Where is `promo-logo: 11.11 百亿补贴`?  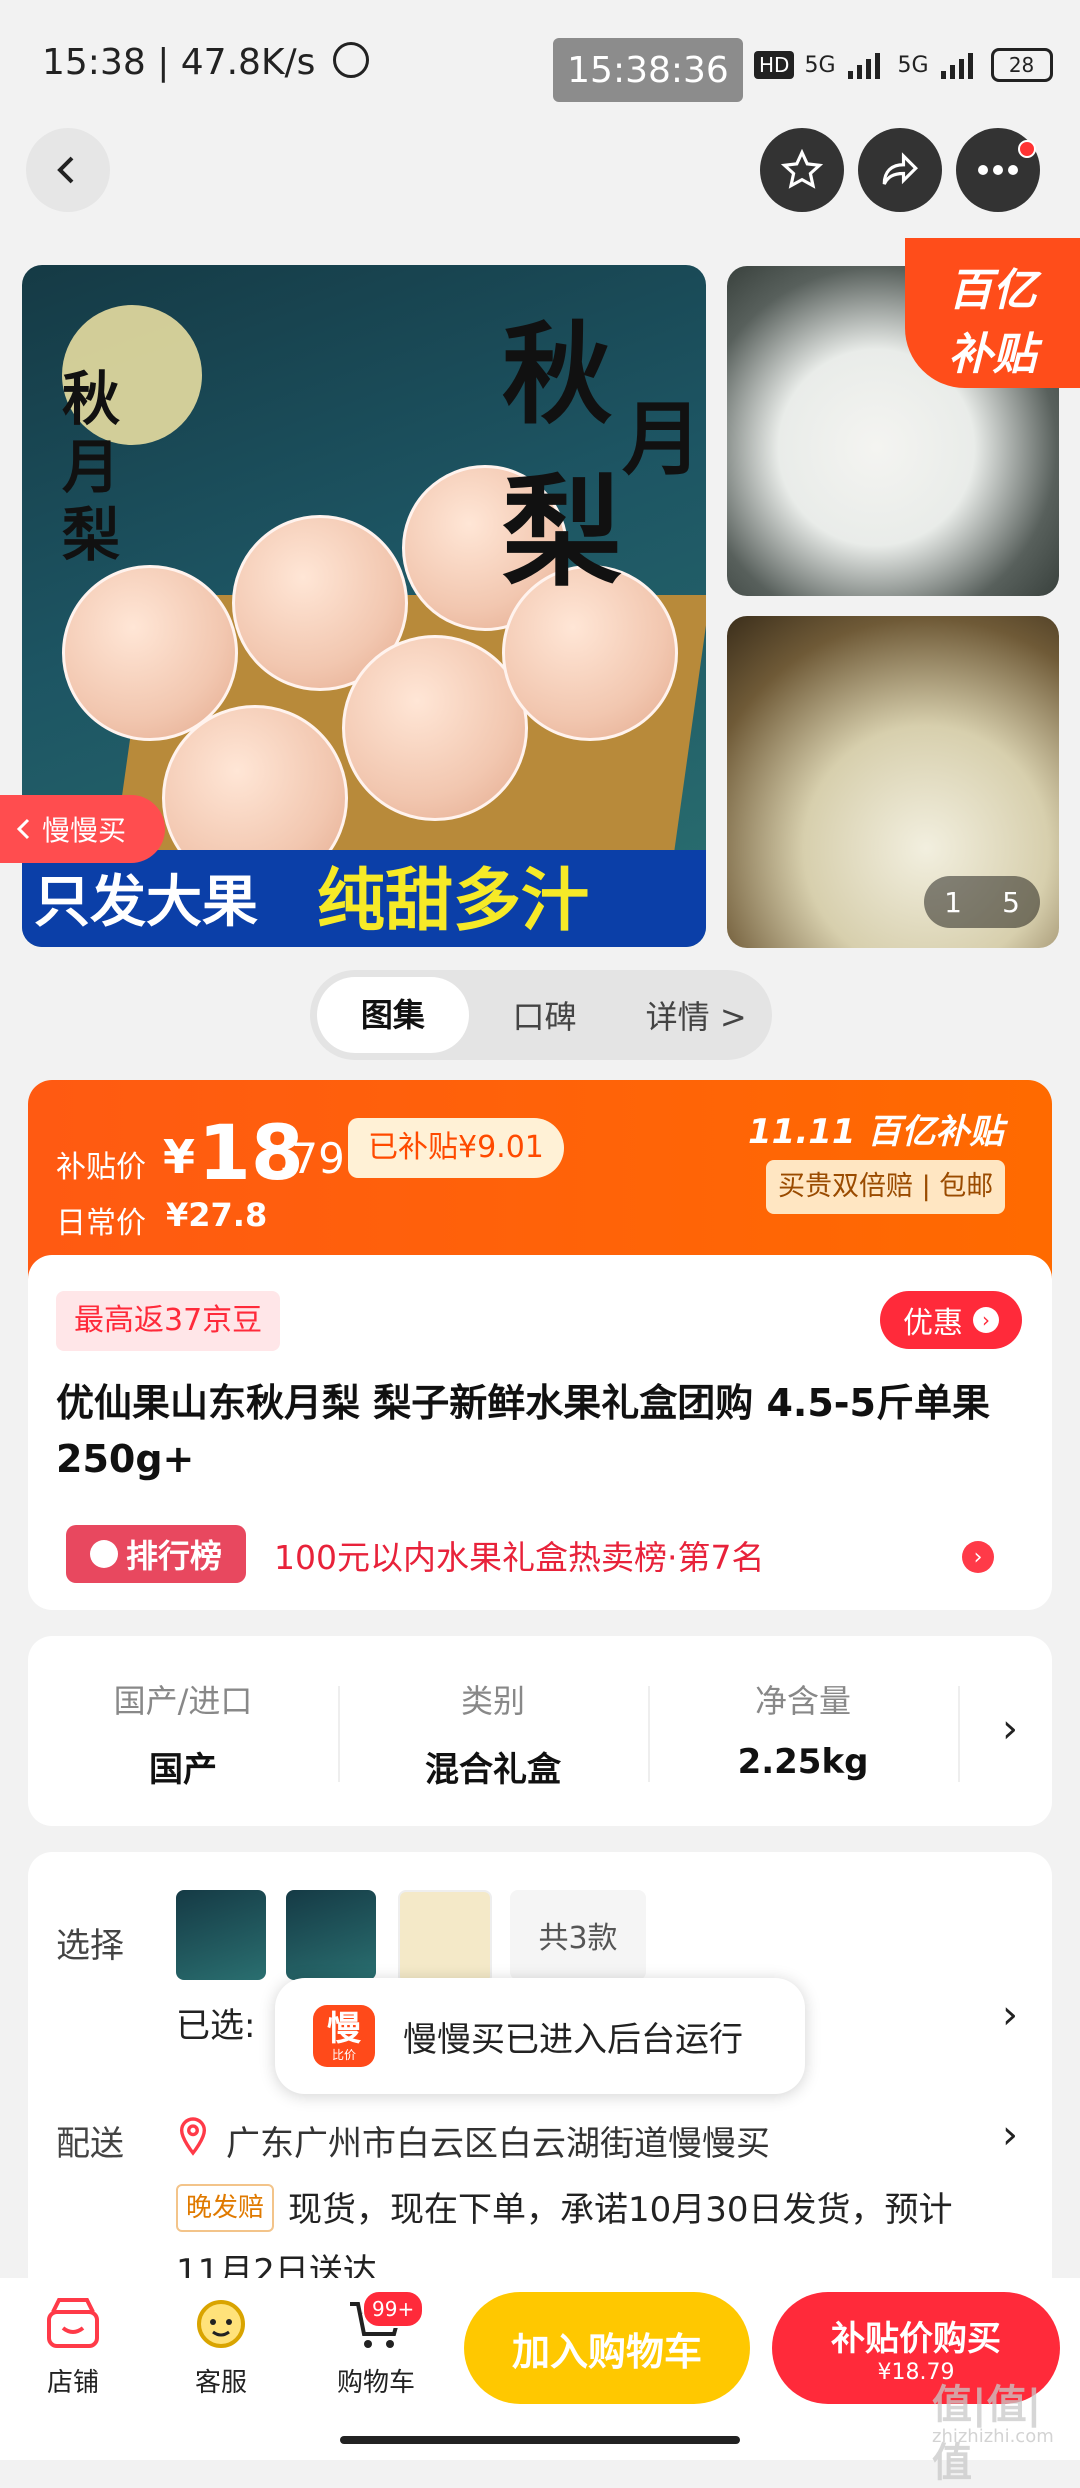
promo-logo: 11.11 百亿补贴 is located at coordinates (875, 1128).